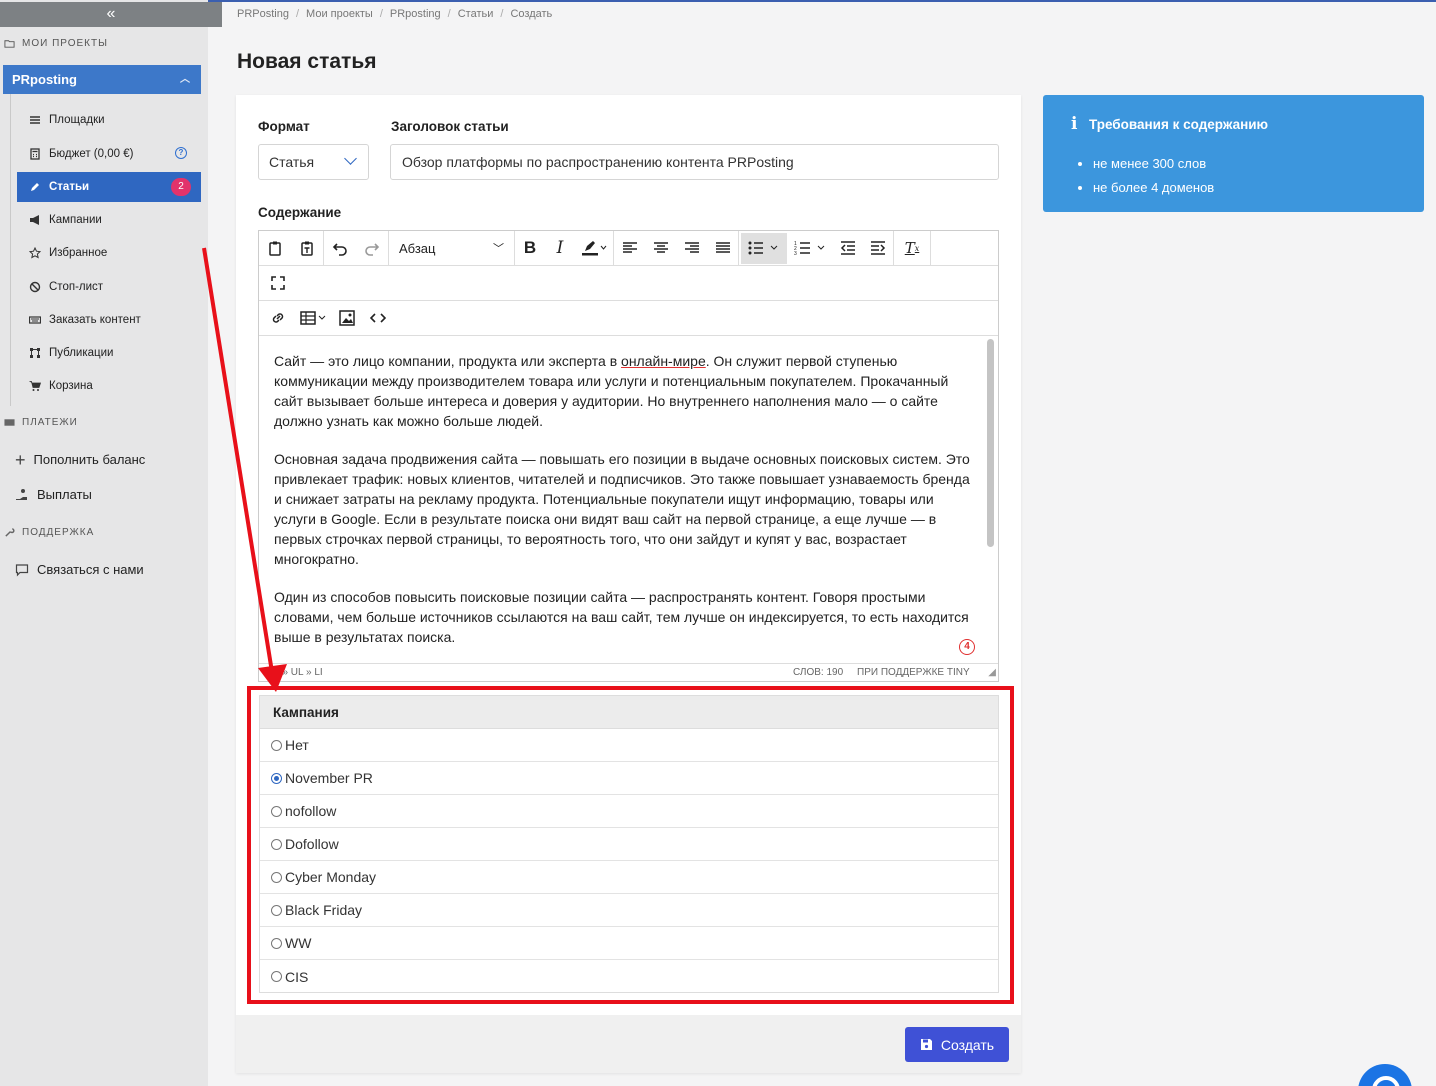 The width and height of the screenshot is (1436, 1086). What do you see at coordinates (109, 253) in the screenshot?
I see `sidebar-item-favorites: Избранное` at bounding box center [109, 253].